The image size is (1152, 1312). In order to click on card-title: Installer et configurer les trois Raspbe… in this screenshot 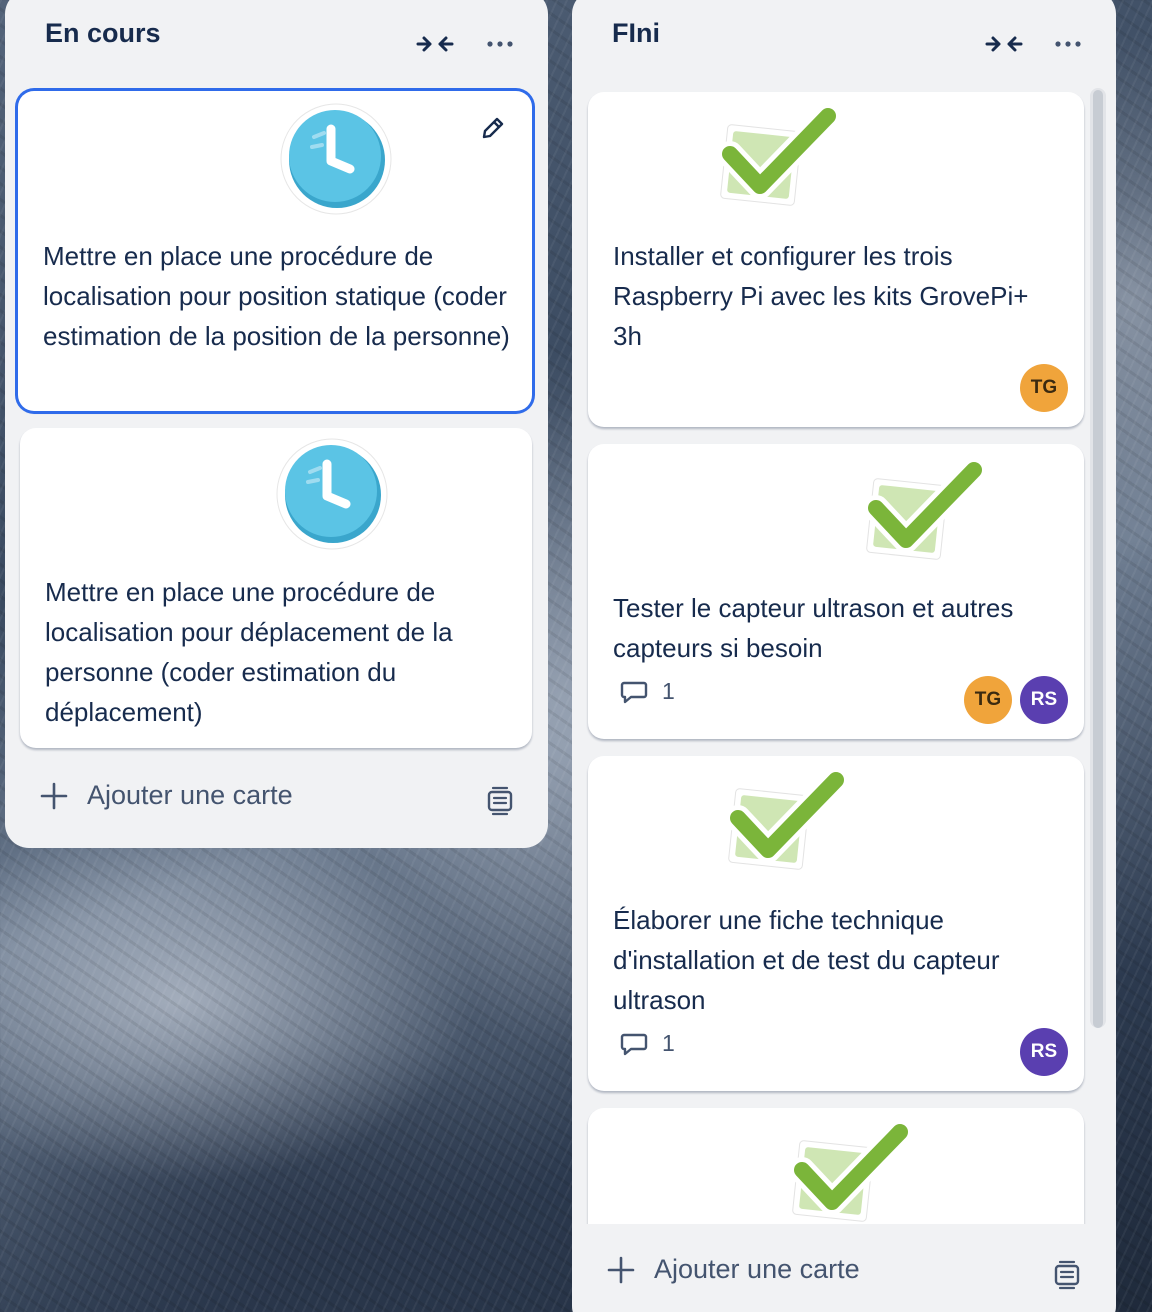, I will do `click(821, 296)`.